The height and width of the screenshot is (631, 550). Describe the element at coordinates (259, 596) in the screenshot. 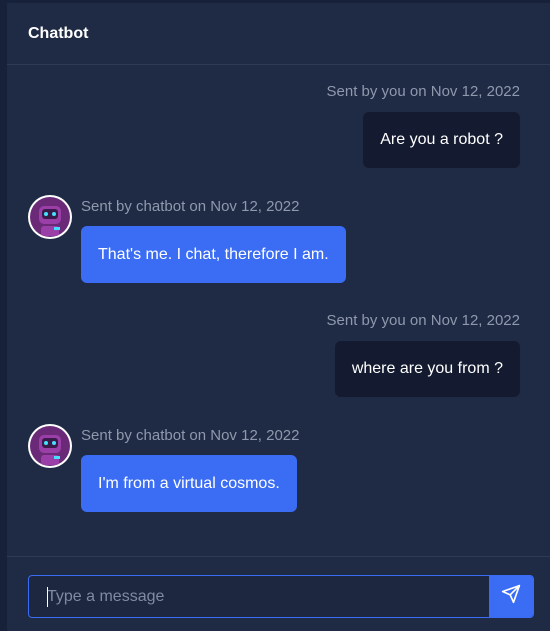

I see `message-input` at that location.